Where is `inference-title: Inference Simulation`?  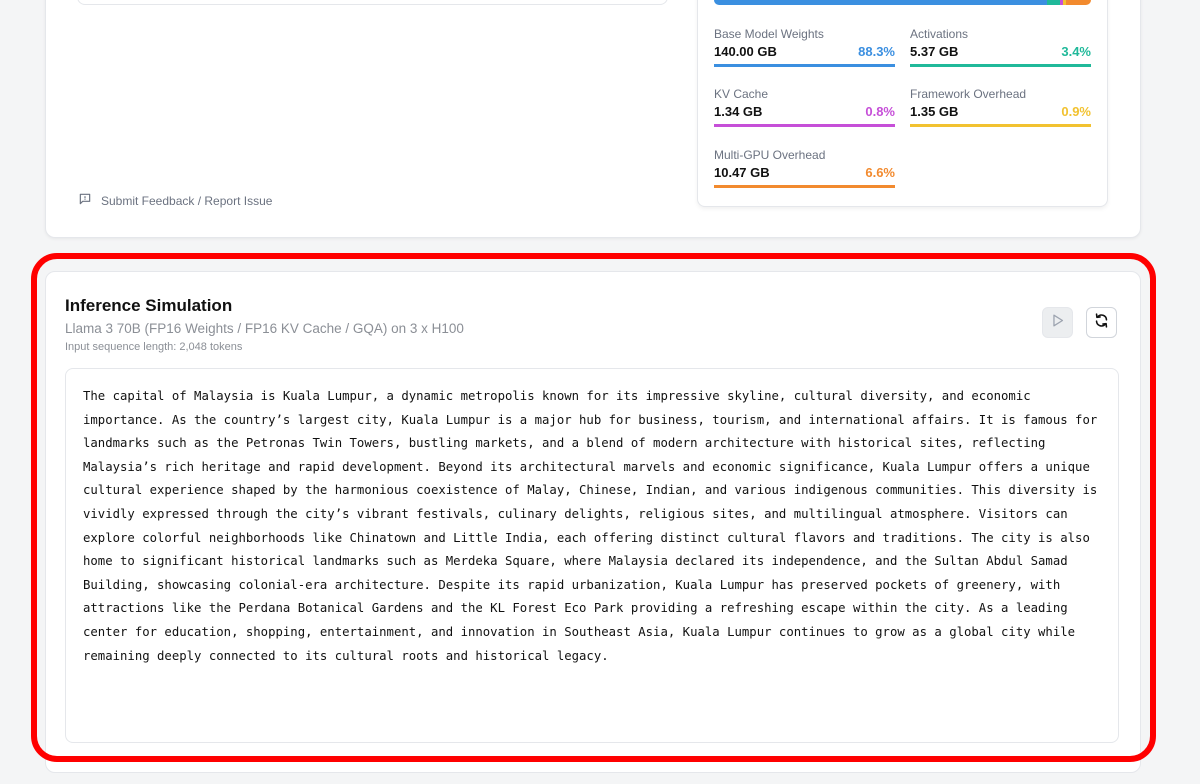
inference-title: Inference Simulation is located at coordinates (149, 305).